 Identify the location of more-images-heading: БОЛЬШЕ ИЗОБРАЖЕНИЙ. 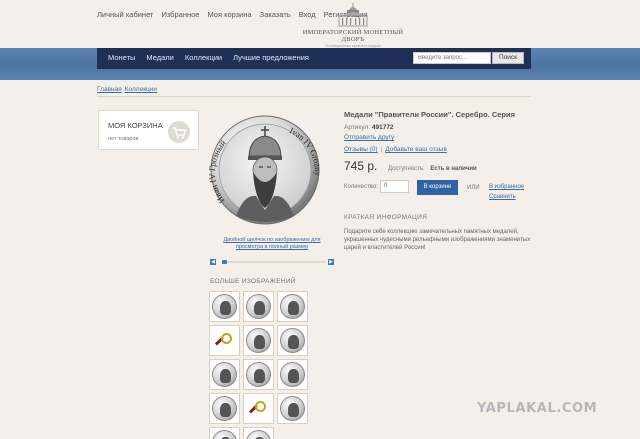
(253, 281).